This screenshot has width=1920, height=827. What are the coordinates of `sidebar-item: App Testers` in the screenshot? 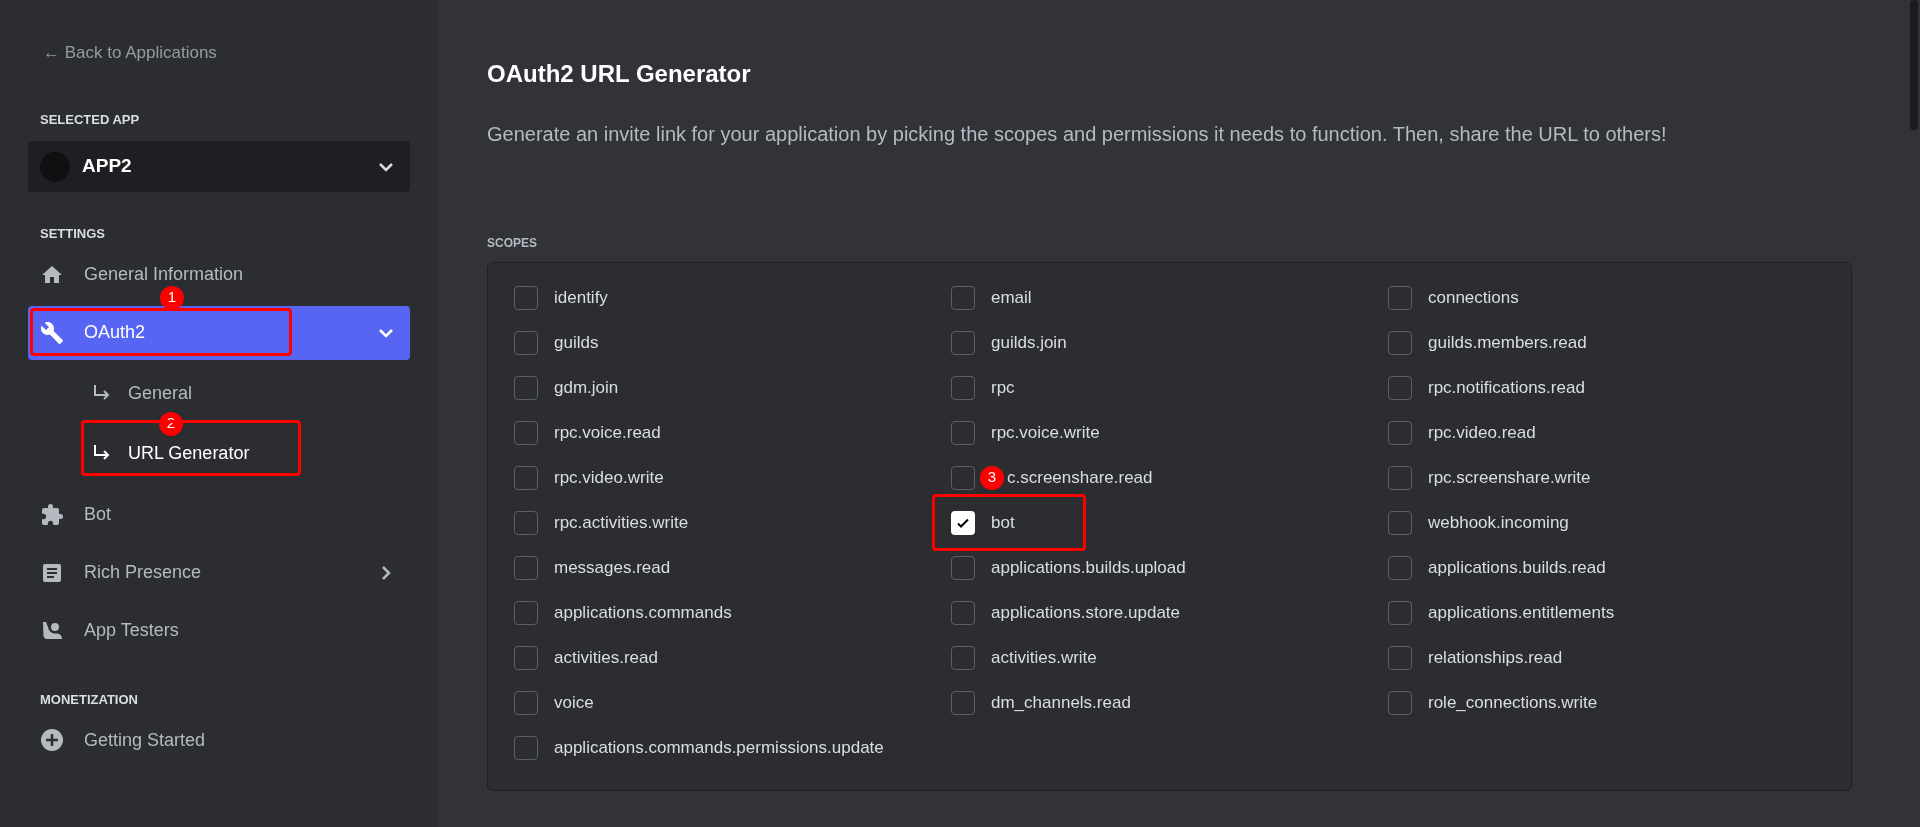 It's located at (219, 630).